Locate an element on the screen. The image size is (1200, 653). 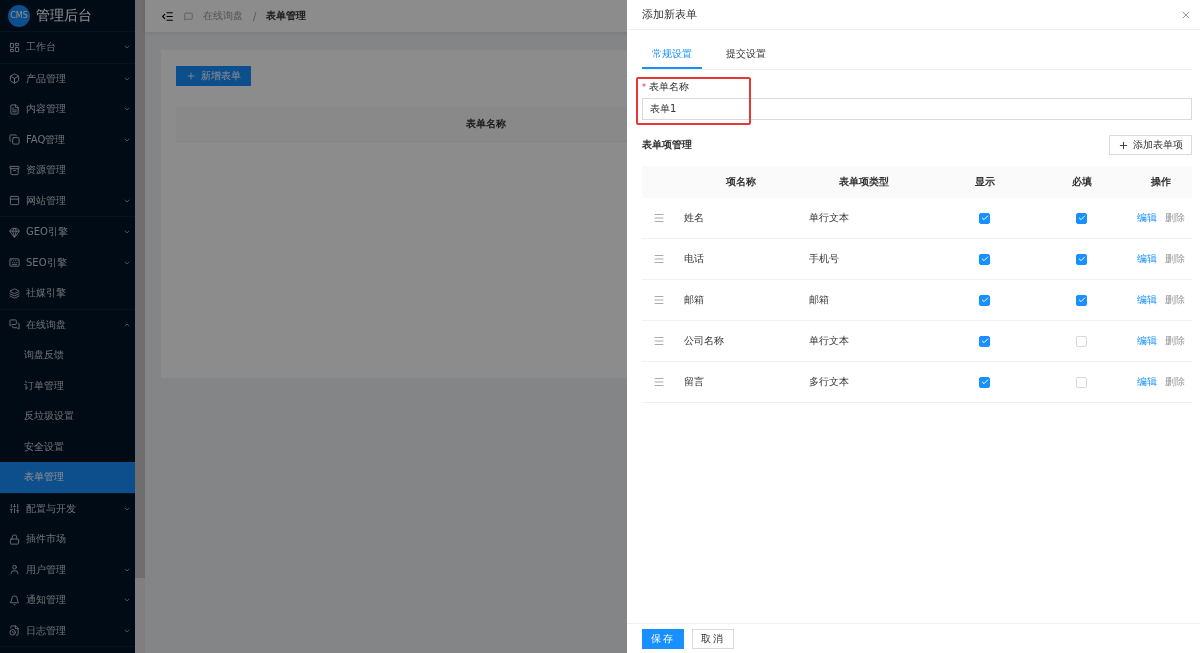
submenu-item: 反垃圾设置 is located at coordinates (67, 416).